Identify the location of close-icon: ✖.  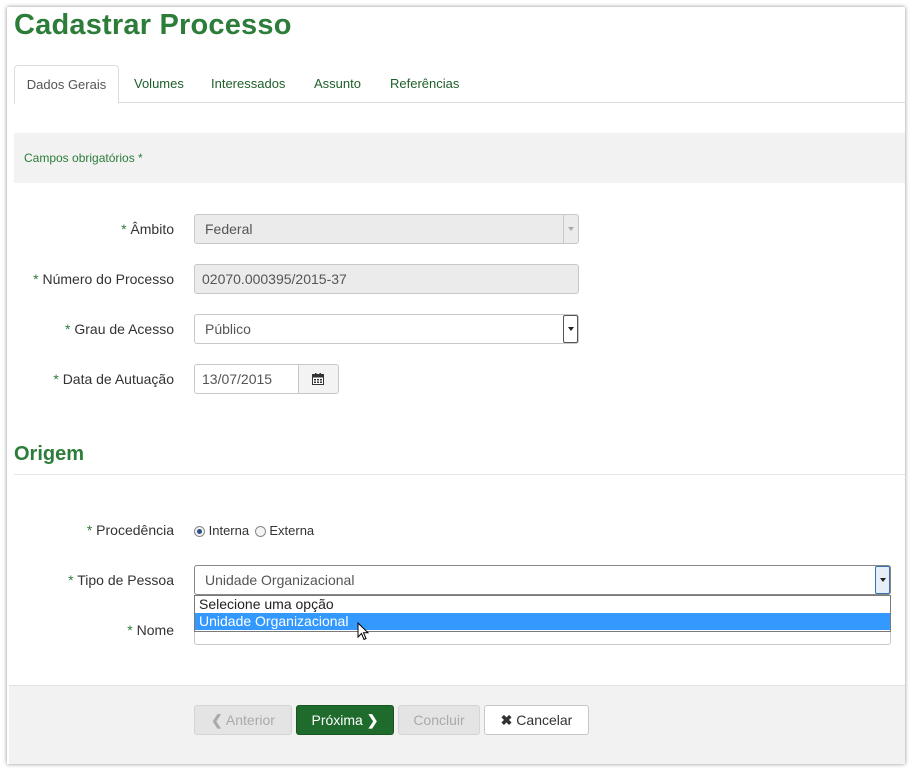
(506, 720).